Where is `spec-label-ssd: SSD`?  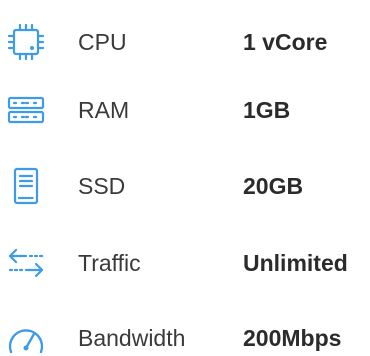 spec-label-ssd: SSD is located at coordinates (102, 186).